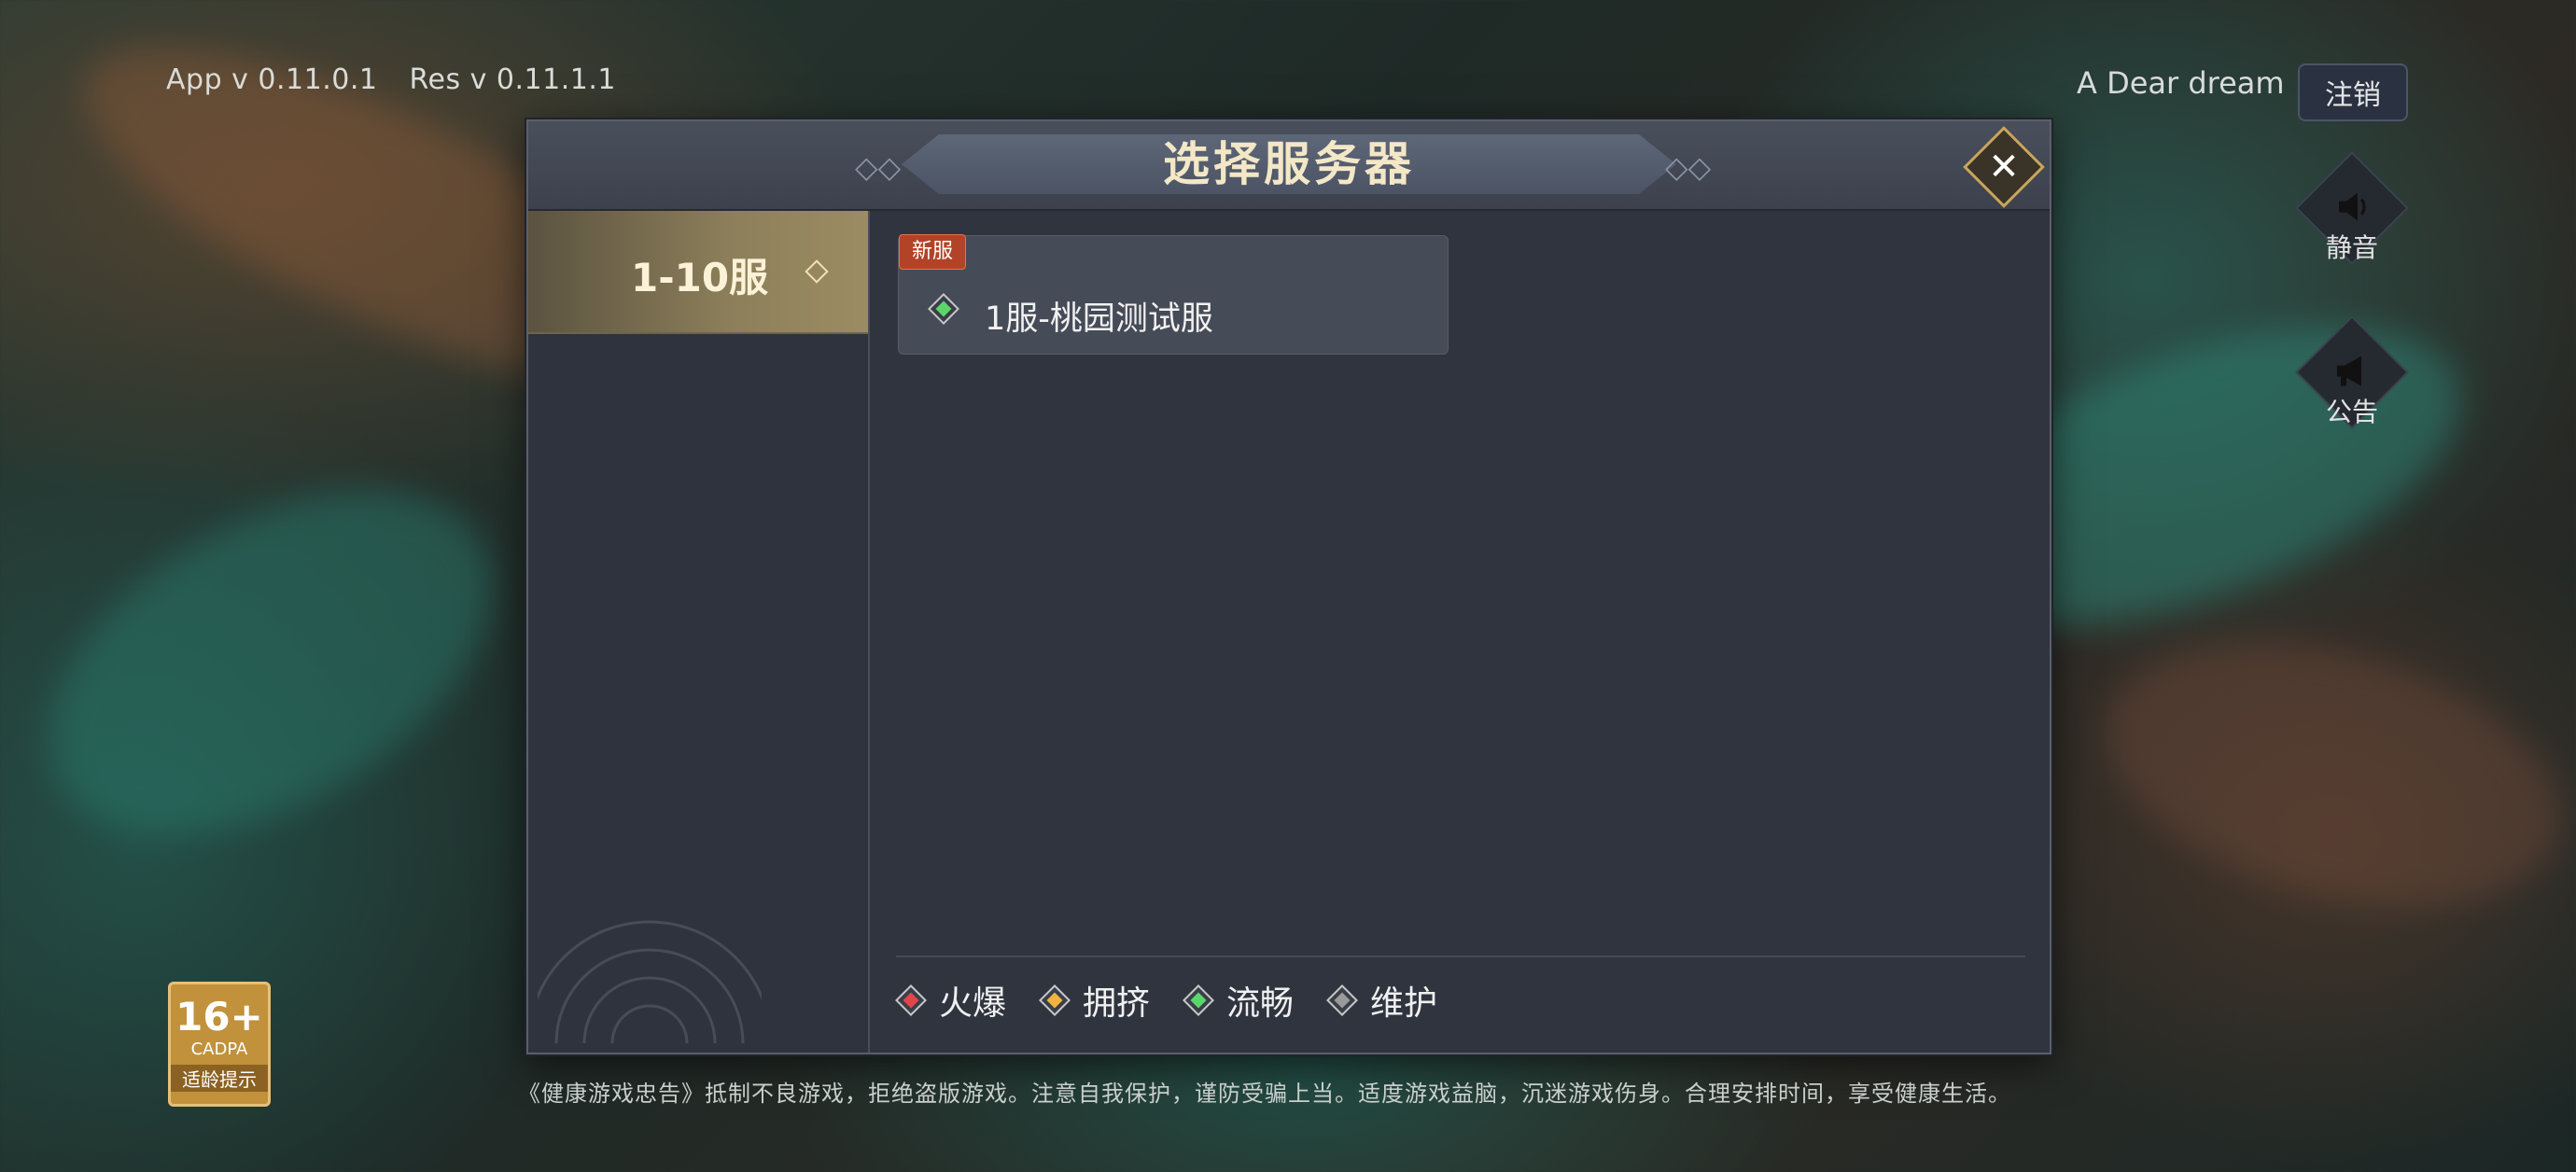 The height and width of the screenshot is (1172, 2576). I want to click on new-server-badge: 新服, so click(932, 252).